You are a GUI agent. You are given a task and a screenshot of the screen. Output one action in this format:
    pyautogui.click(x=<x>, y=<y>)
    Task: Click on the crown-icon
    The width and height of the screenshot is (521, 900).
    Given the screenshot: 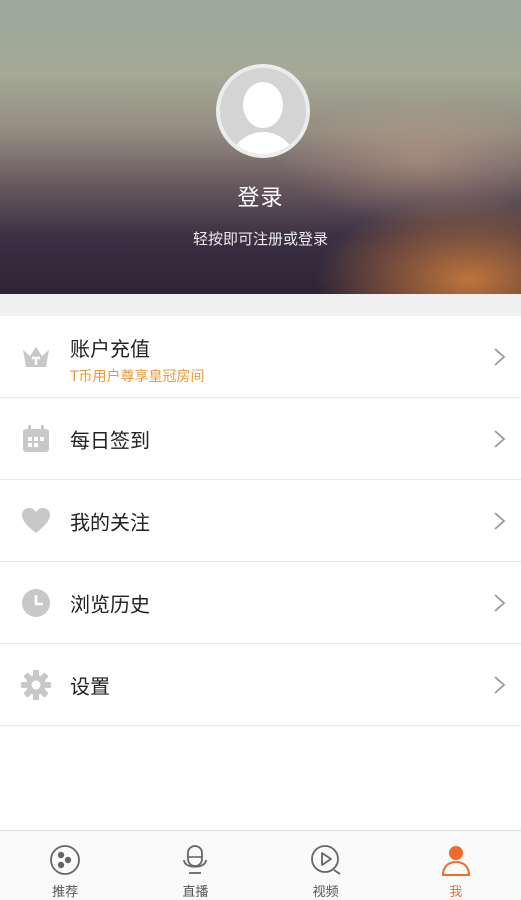 What is the action you would take?
    pyautogui.click(x=36, y=356)
    